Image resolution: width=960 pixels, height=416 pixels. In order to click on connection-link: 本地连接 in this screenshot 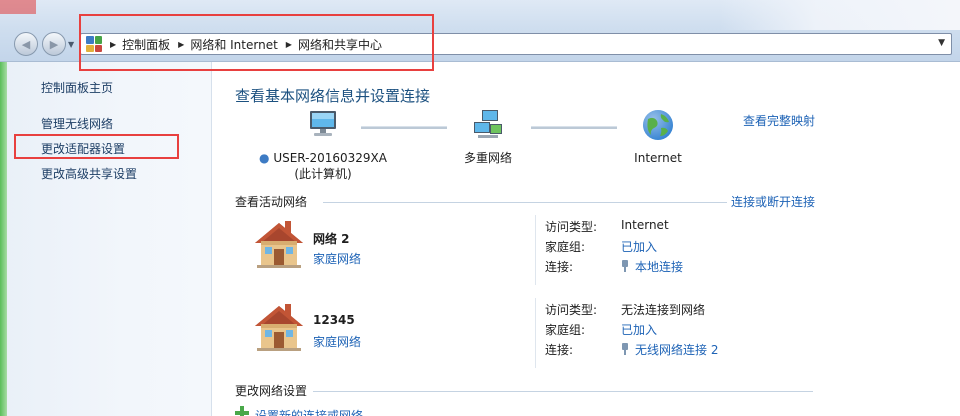, I will do `click(652, 266)`.